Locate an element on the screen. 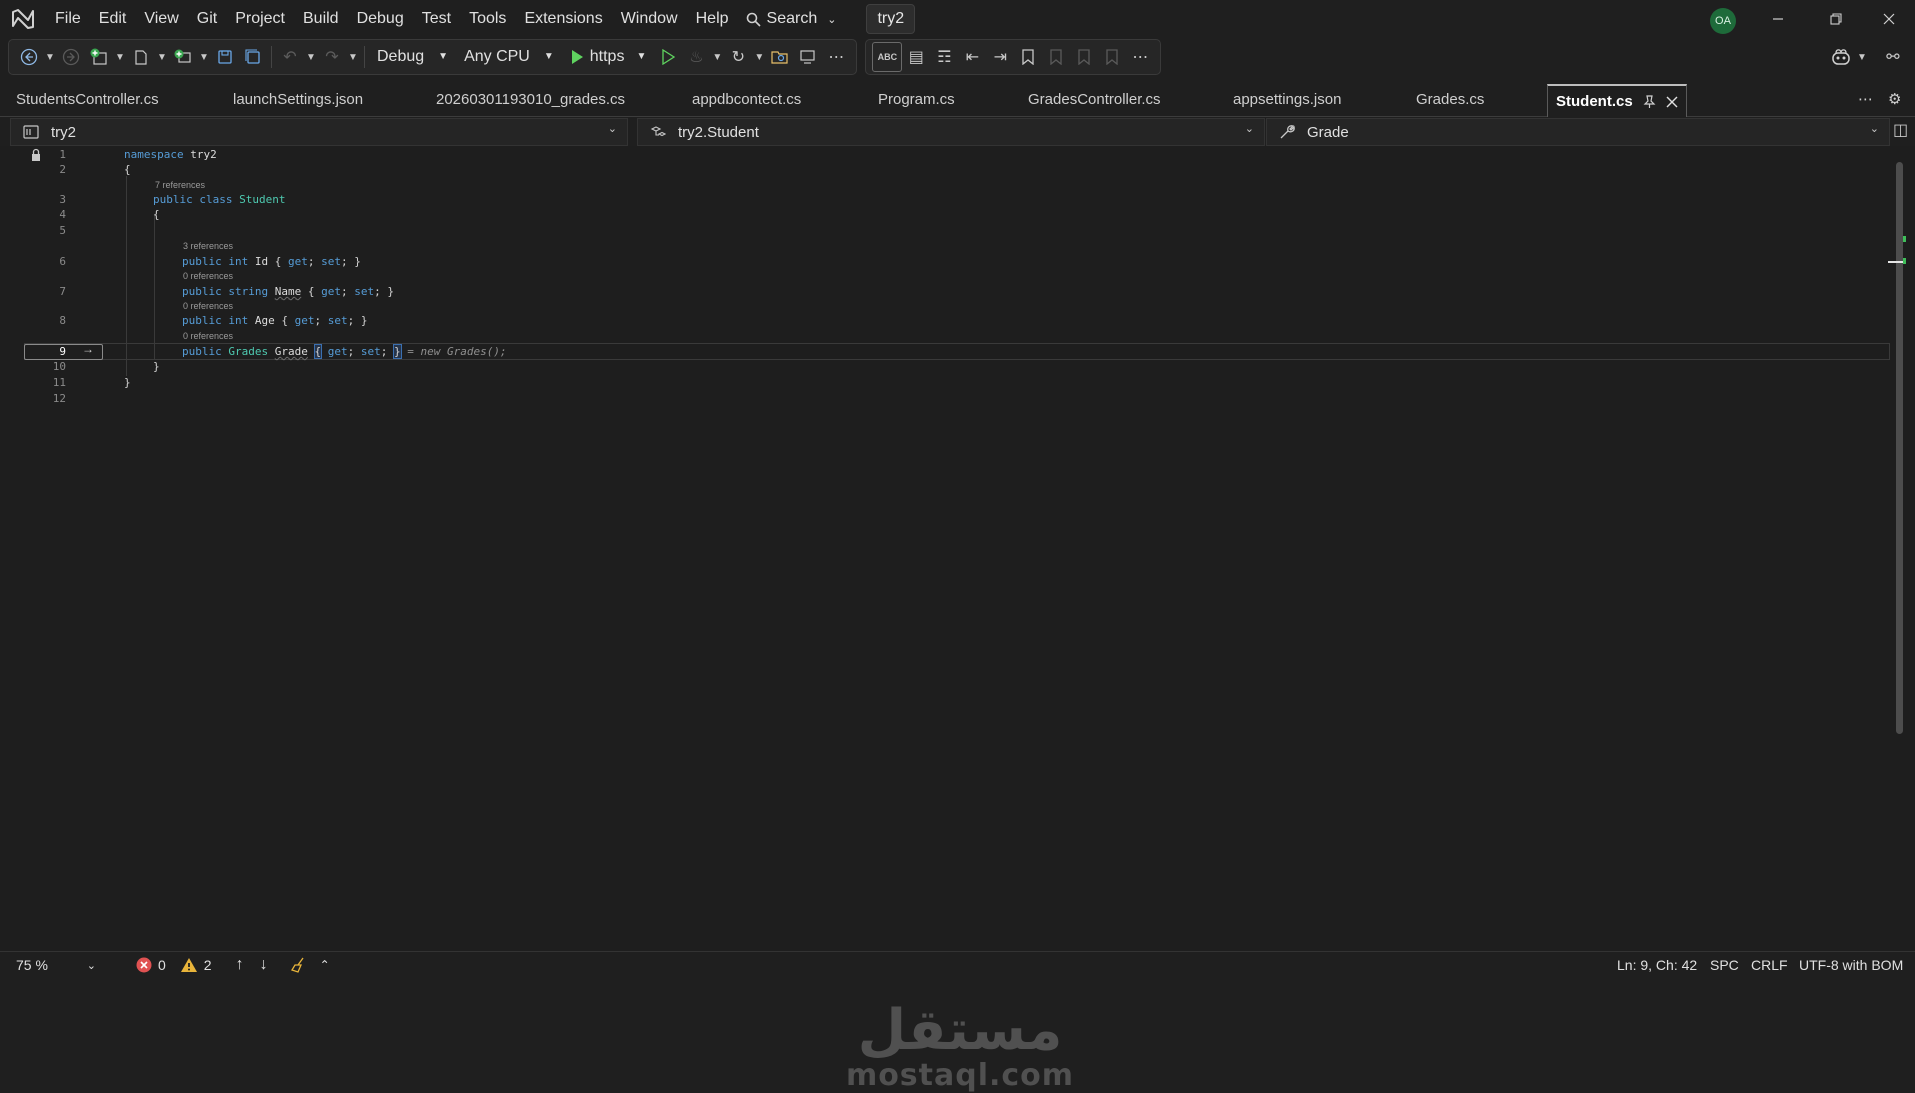 The image size is (1915, 1093). codelens-grade-references: 0 references is located at coordinates (208, 336).